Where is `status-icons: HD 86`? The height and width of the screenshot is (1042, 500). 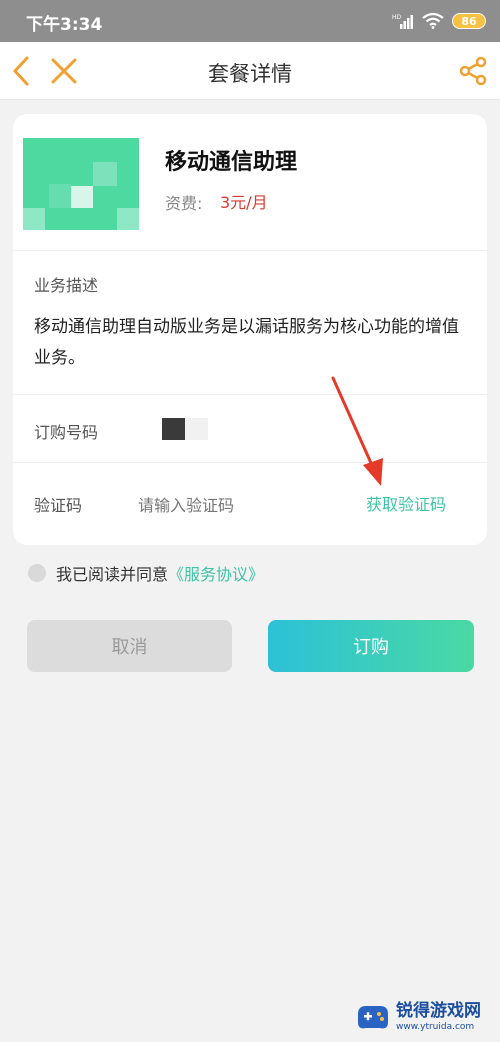
status-icons: HD 86 is located at coordinates (439, 21).